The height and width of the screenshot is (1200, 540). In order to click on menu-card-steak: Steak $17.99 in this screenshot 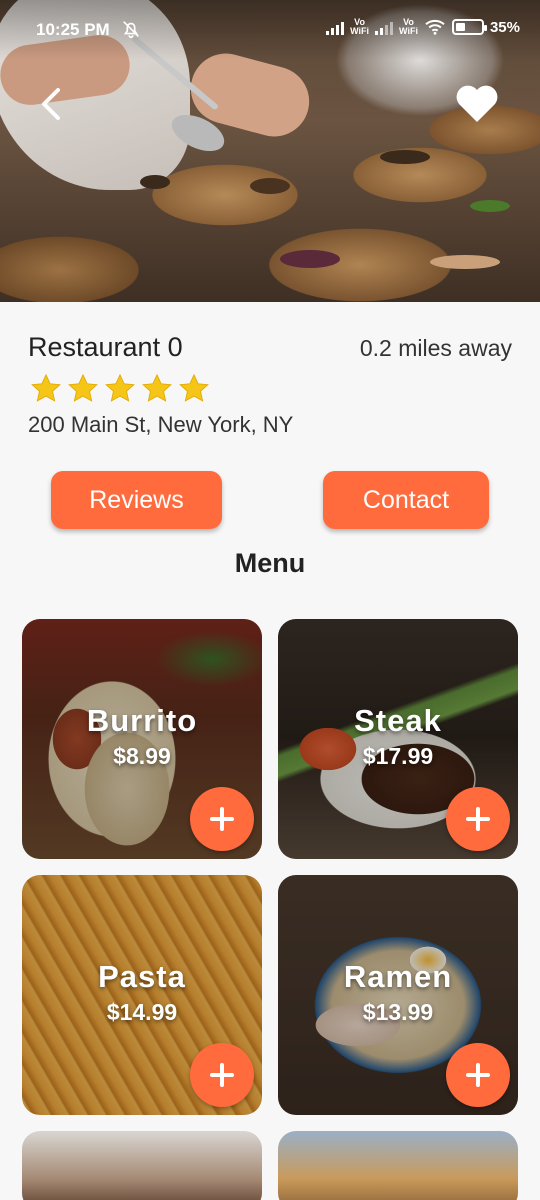, I will do `click(398, 739)`.